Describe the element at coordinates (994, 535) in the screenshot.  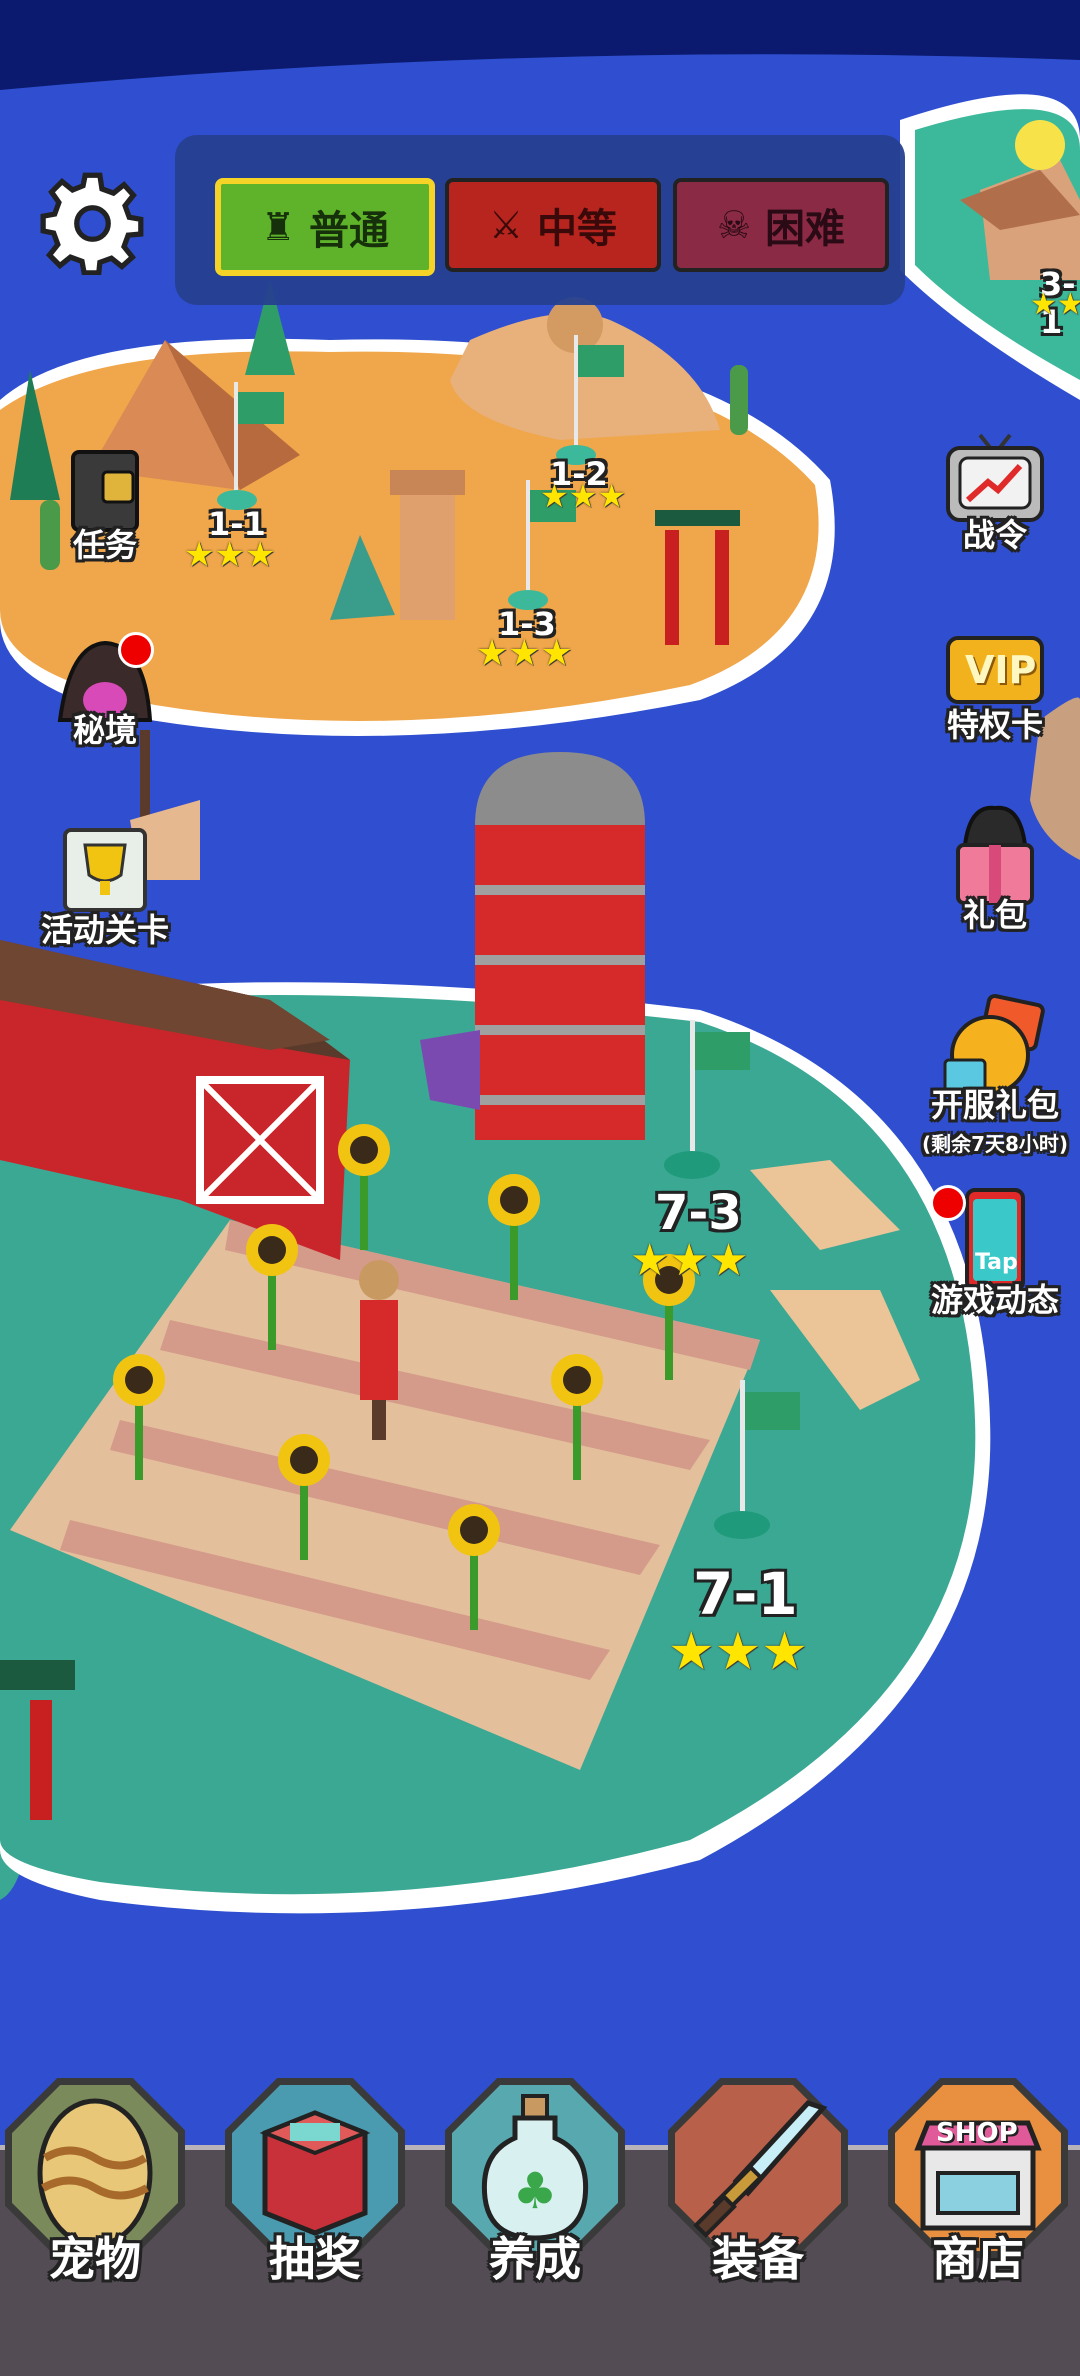
I see `battle-pass-label: 战令` at that location.